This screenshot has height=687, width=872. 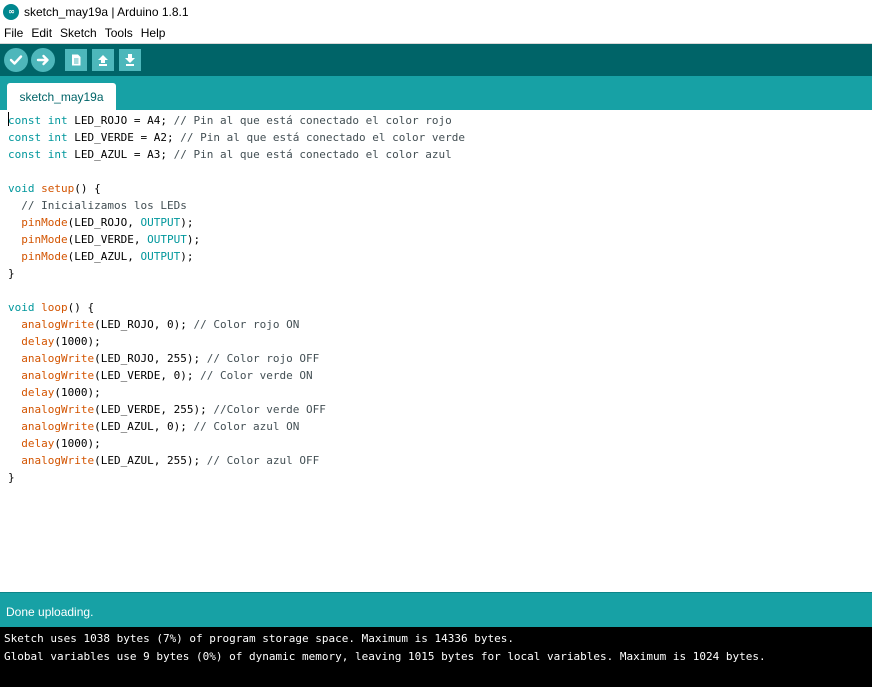 What do you see at coordinates (21, 307) in the screenshot?
I see `code-token: void` at bounding box center [21, 307].